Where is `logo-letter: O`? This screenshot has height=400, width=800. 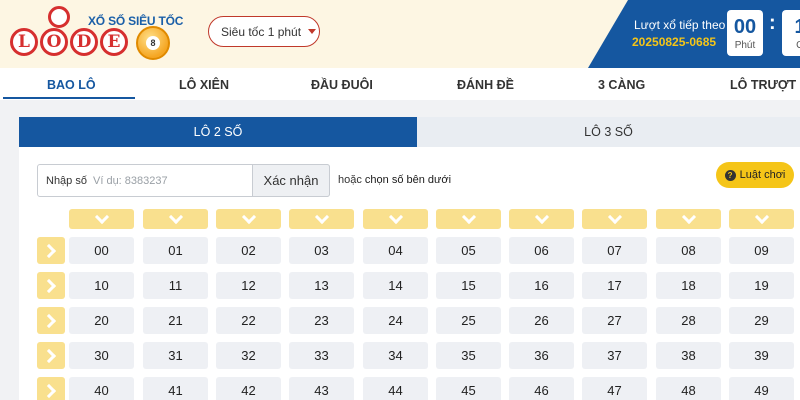 logo-letter: O is located at coordinates (54, 42).